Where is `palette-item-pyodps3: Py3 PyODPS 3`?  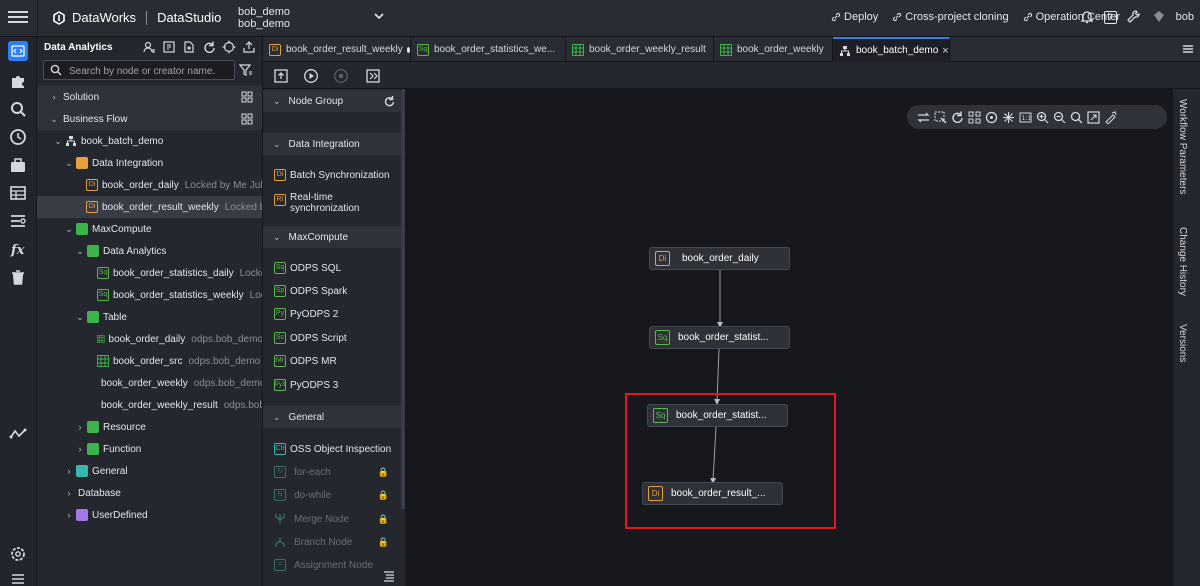
palette-item-pyodps3: Py3 PyODPS 3 is located at coordinates (337, 385).